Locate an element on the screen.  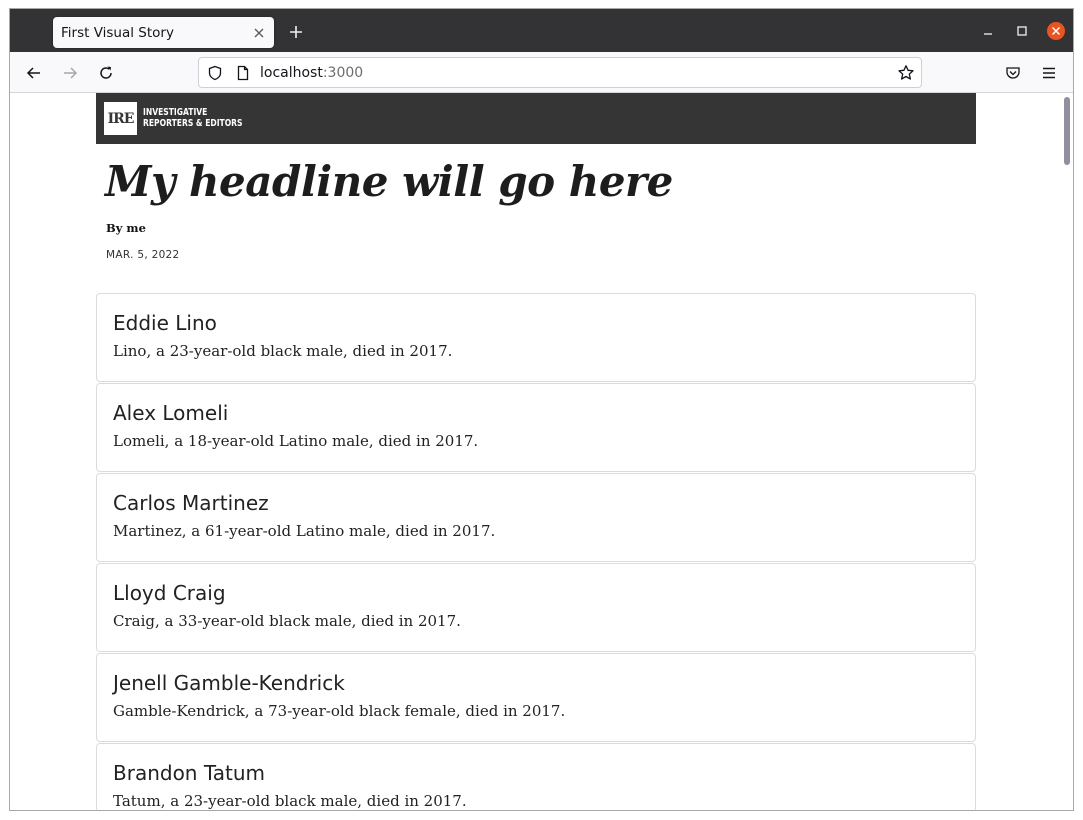
org-name: INVESTIGATIVE REPORTERS & EDITORS is located at coordinates (193, 118).